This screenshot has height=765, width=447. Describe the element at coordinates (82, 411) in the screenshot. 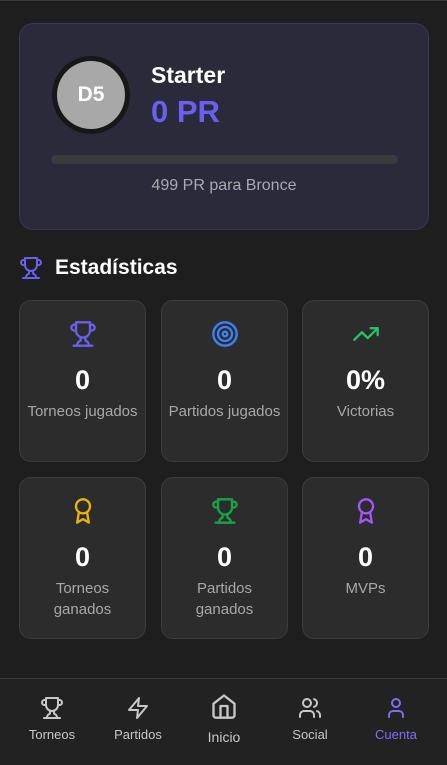

I see `stat-label: Torneos jugados` at that location.